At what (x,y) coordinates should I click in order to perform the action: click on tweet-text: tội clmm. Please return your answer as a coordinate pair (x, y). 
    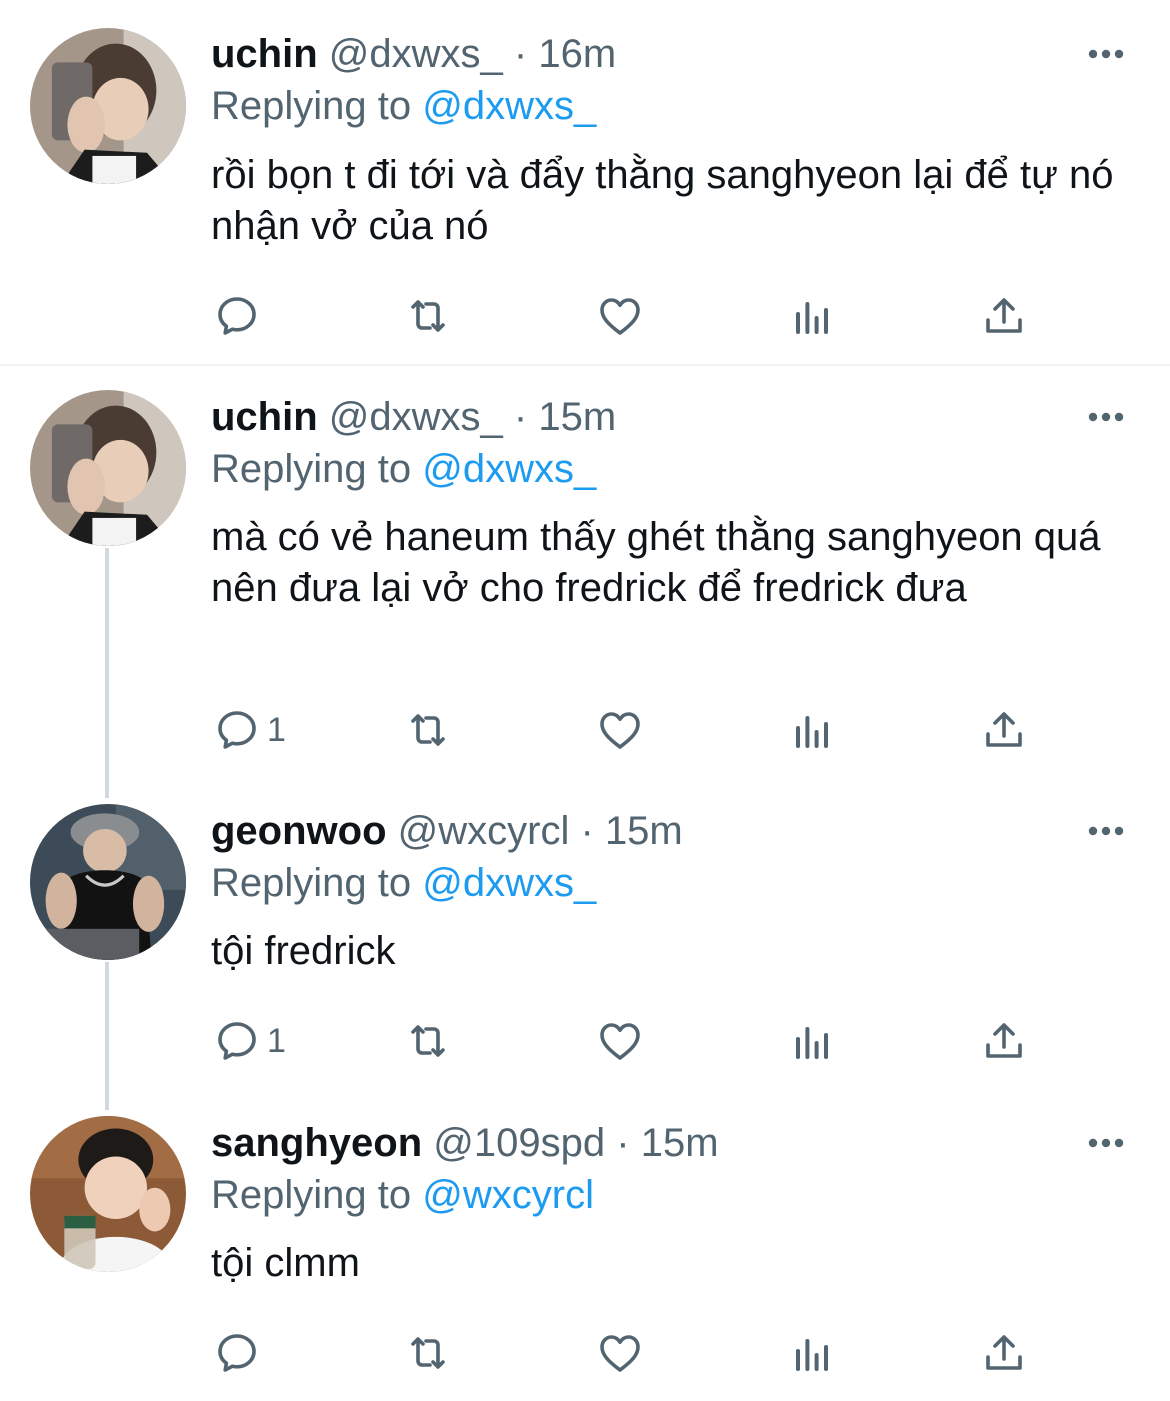
    Looking at the image, I should click on (285, 1263).